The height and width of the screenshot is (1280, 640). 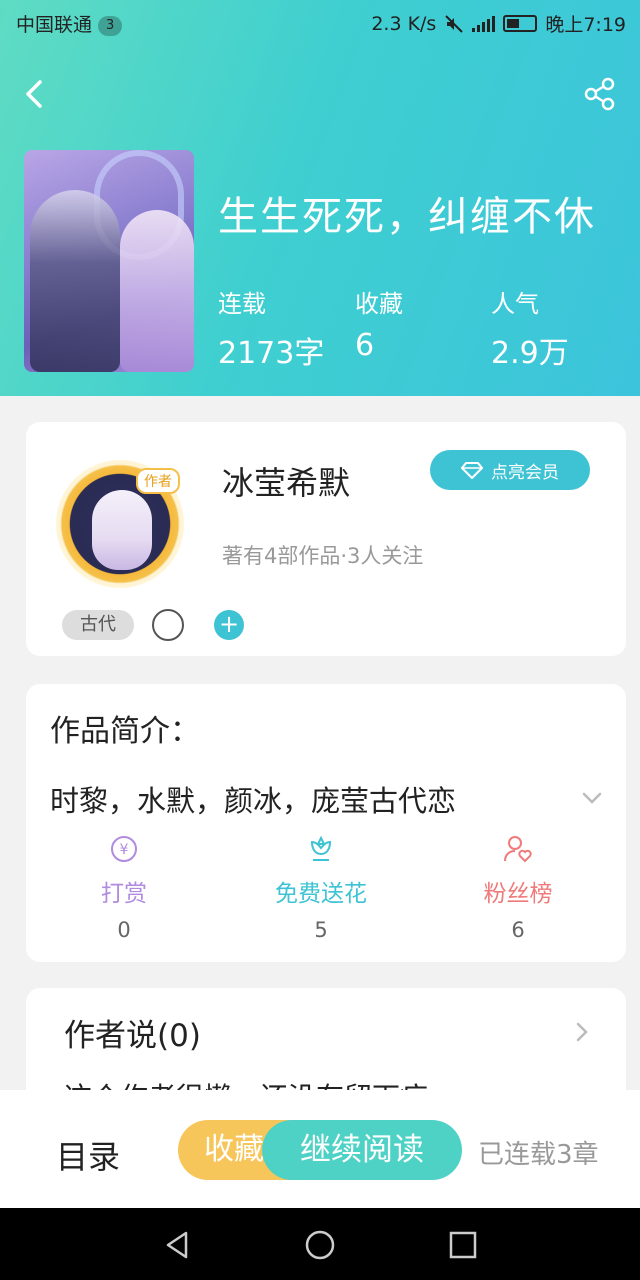 I want to click on avatar-author-tag: 作者, so click(x=158, y=481).